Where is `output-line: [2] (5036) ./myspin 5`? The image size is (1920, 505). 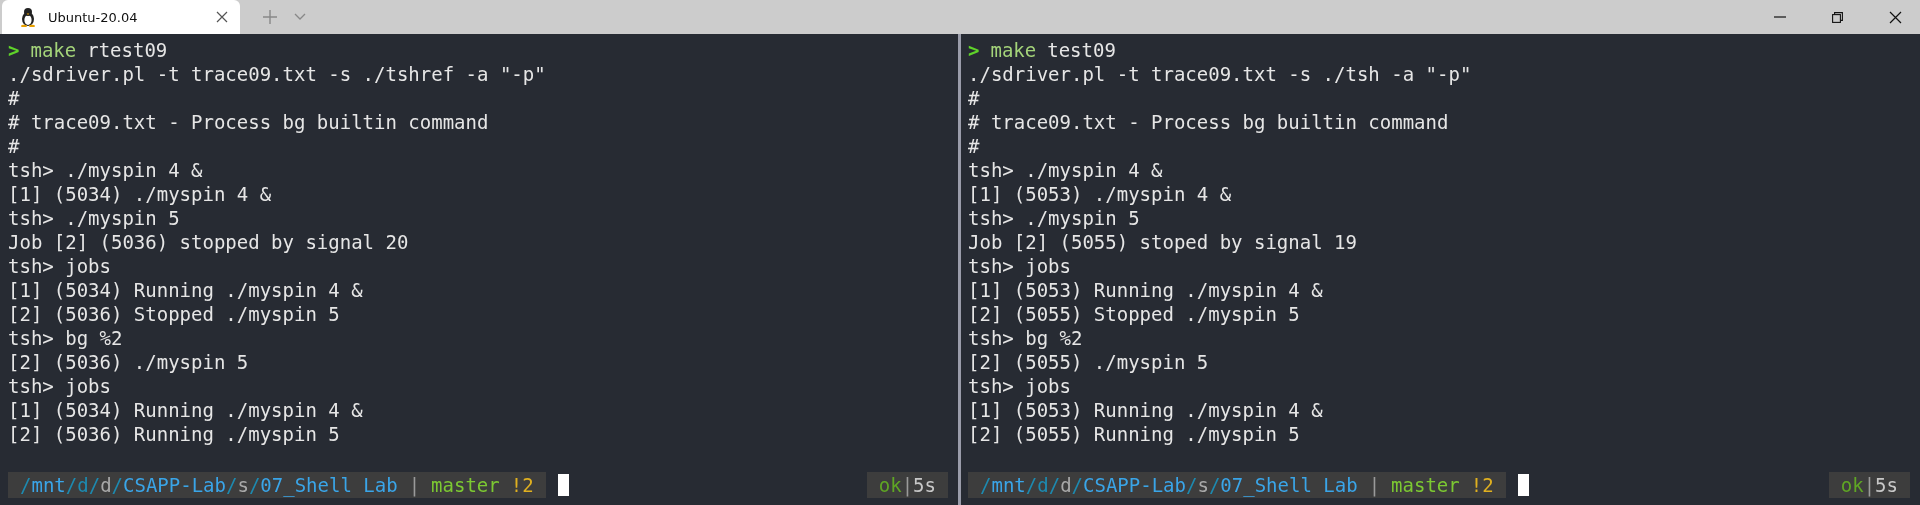
output-line: [2] (5036) ./myspin 5 is located at coordinates (128, 362).